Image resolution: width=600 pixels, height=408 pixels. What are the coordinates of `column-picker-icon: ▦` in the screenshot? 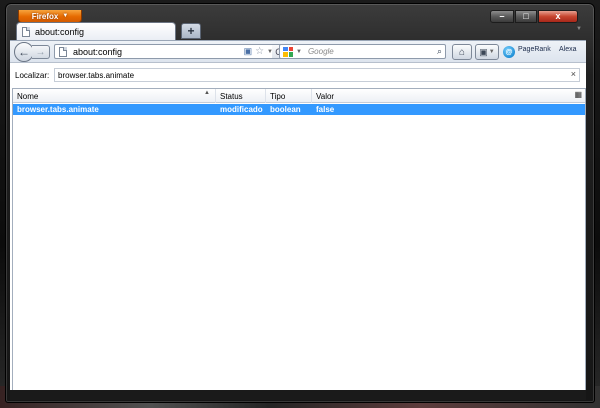 It's located at (578, 94).